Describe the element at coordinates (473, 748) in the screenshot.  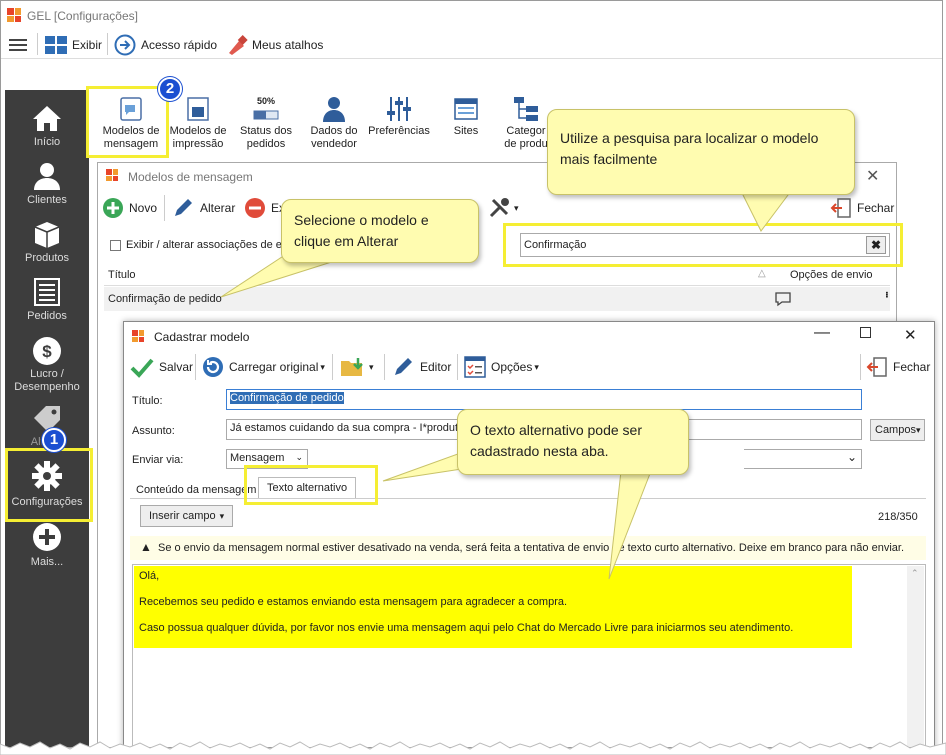
I see `torn-edge` at that location.